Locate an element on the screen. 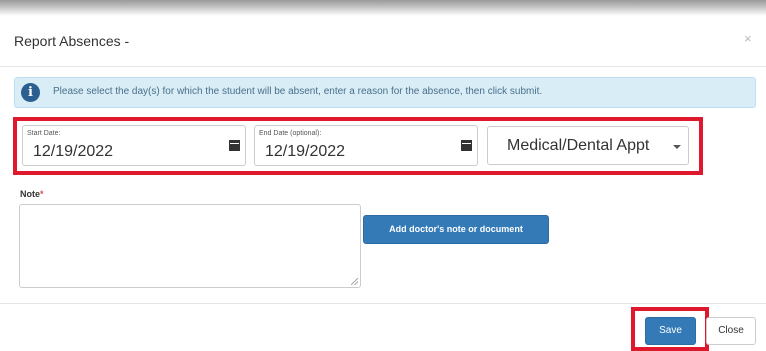  required-mark: * is located at coordinates (42, 194).